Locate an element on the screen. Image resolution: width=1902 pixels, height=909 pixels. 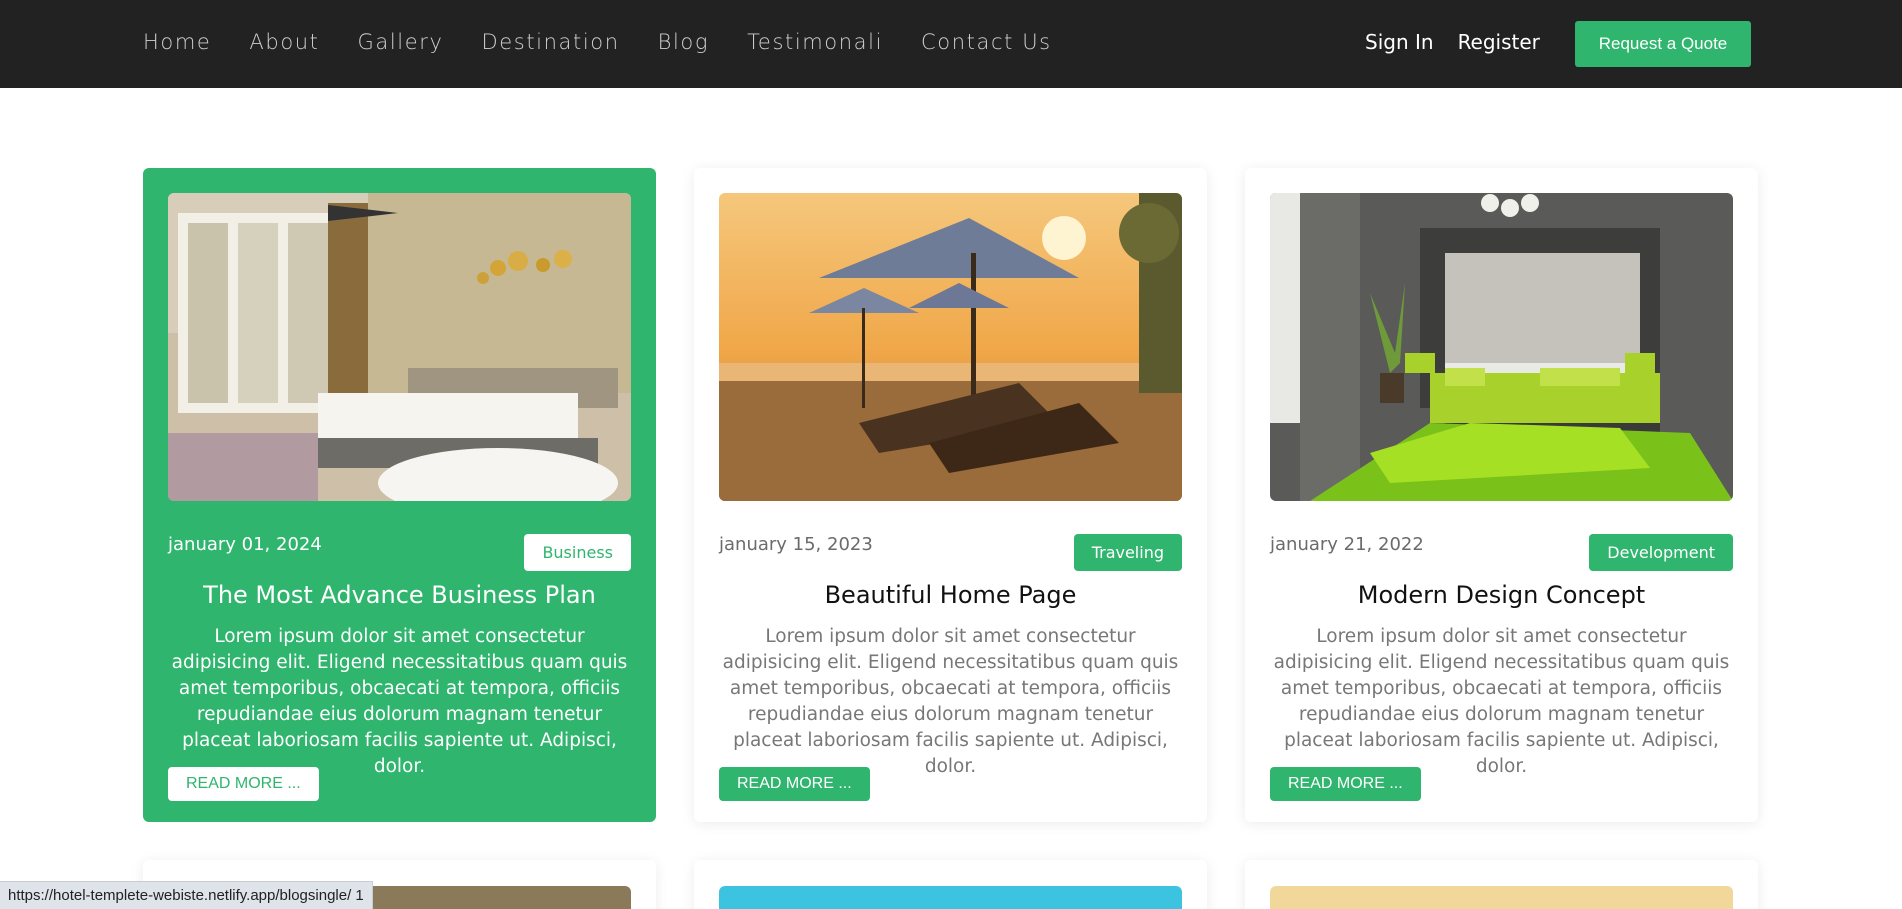
card-date: january 01, 2024 is located at coordinates (245, 544).